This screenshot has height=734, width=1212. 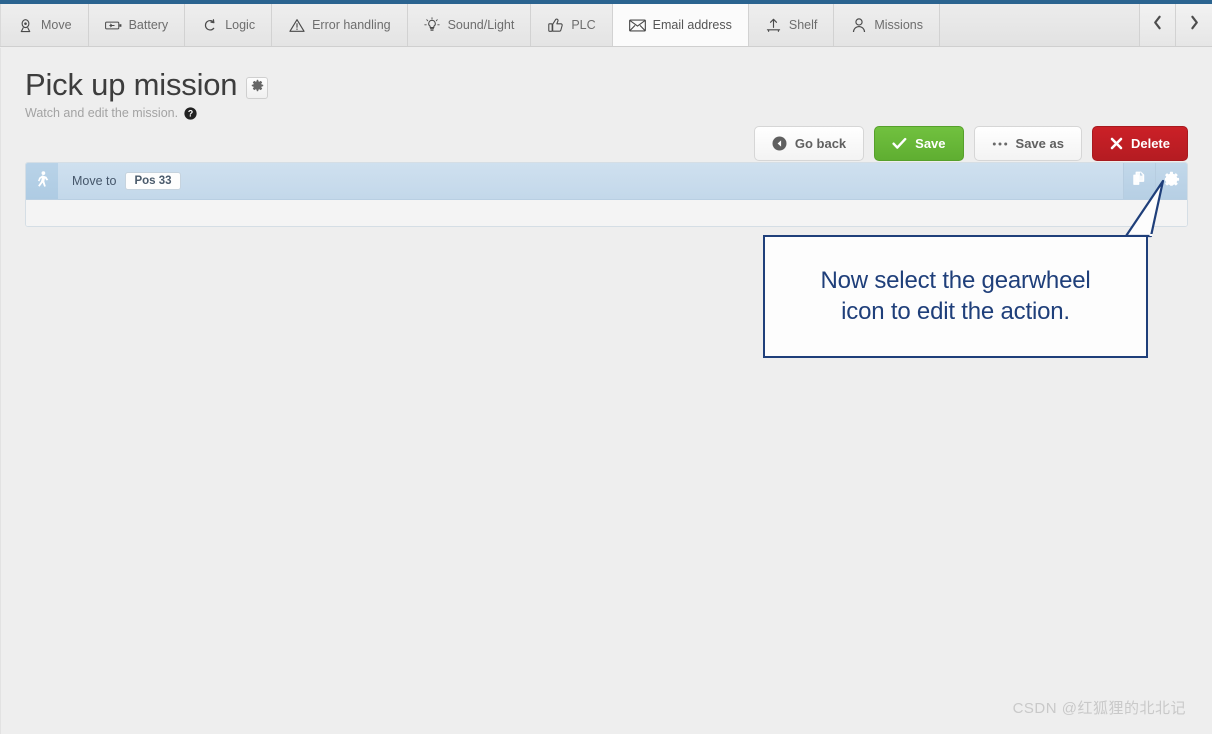 I want to click on tab-error-handling: Error handling, so click(x=340, y=25).